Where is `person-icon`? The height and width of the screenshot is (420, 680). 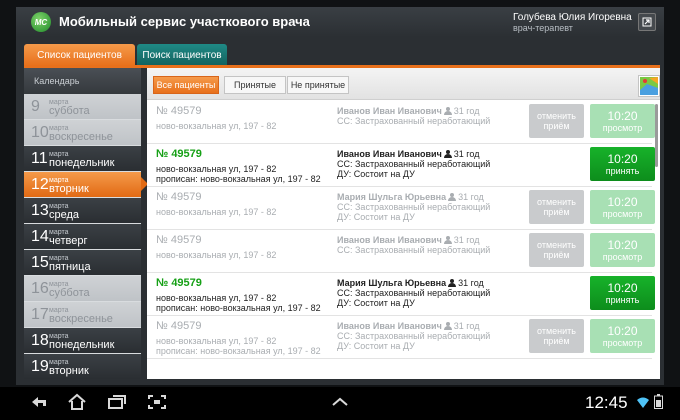
person-icon is located at coordinates (452, 283).